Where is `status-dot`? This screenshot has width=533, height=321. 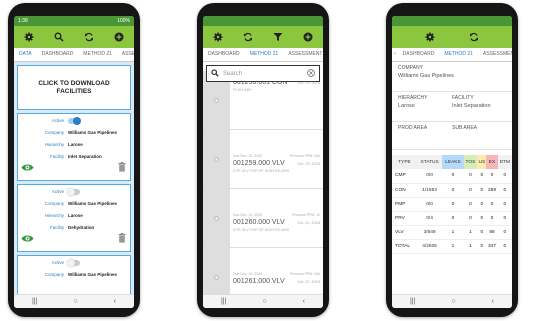 status-dot is located at coordinates (216, 277).